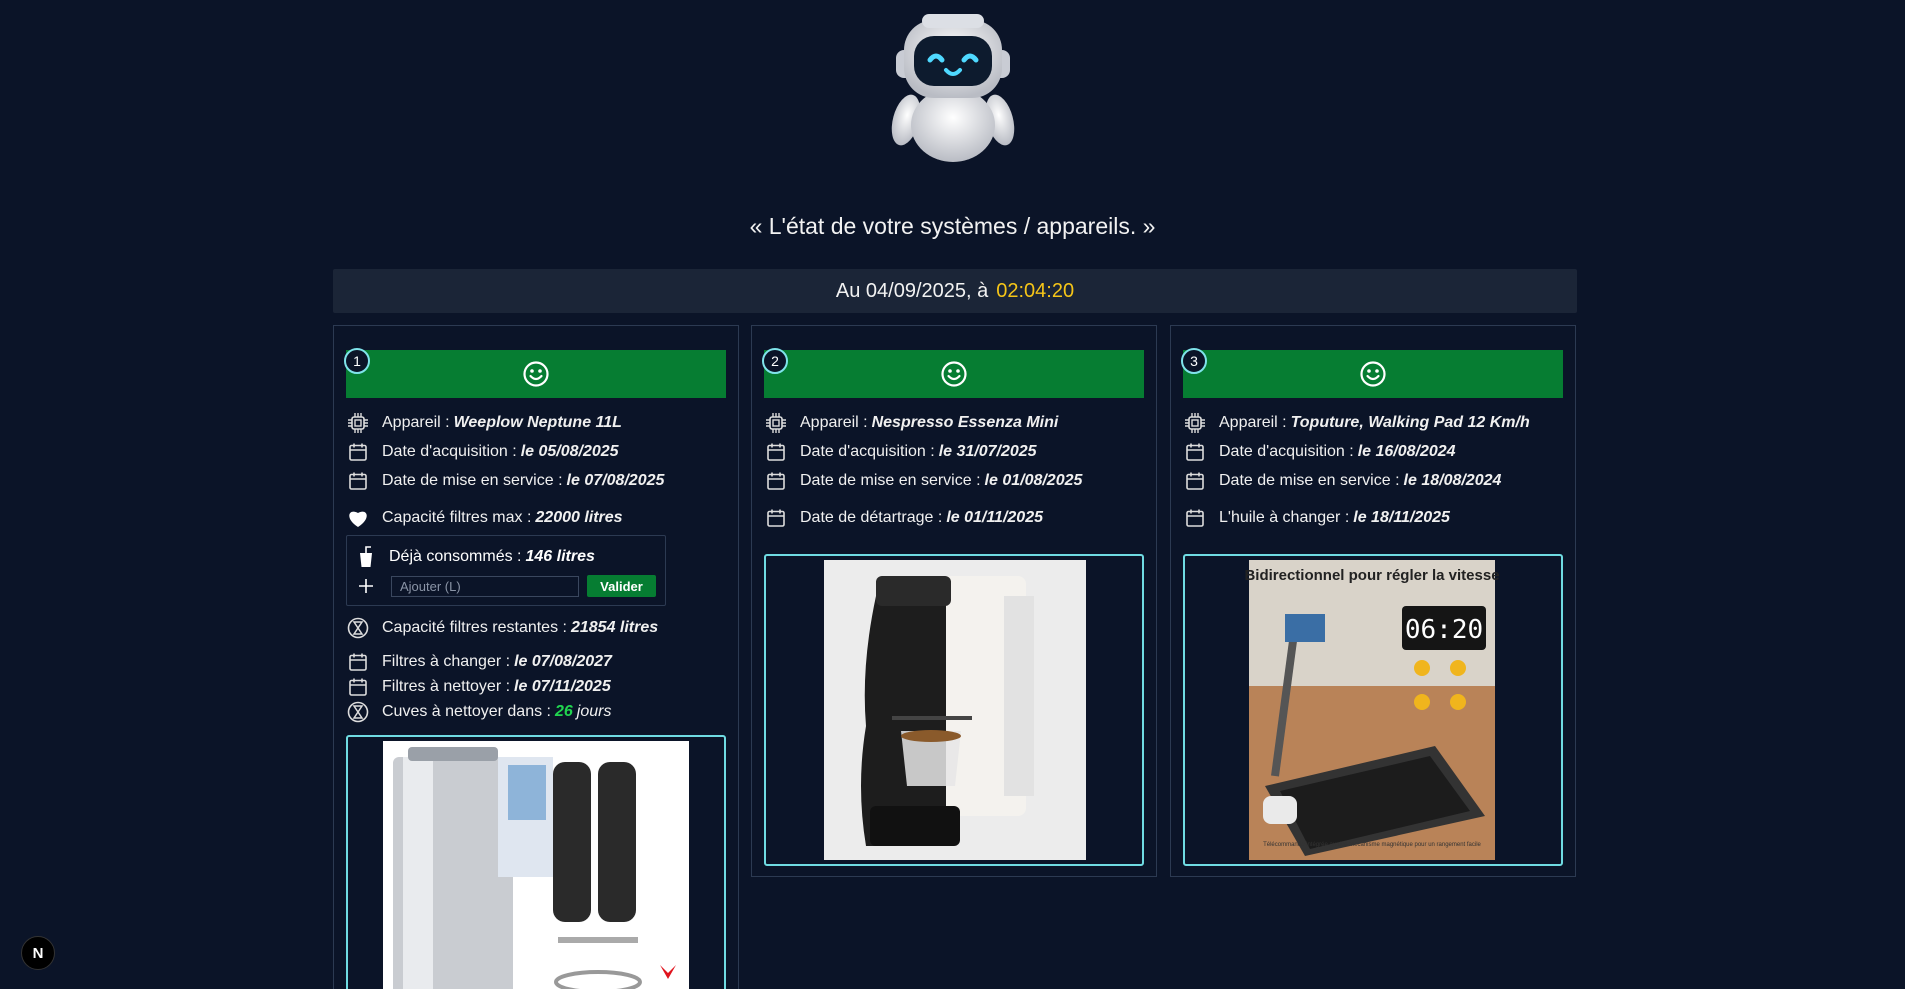  I want to click on service-row: Date de mise en service : le 07/08/2025, so click(505, 481).